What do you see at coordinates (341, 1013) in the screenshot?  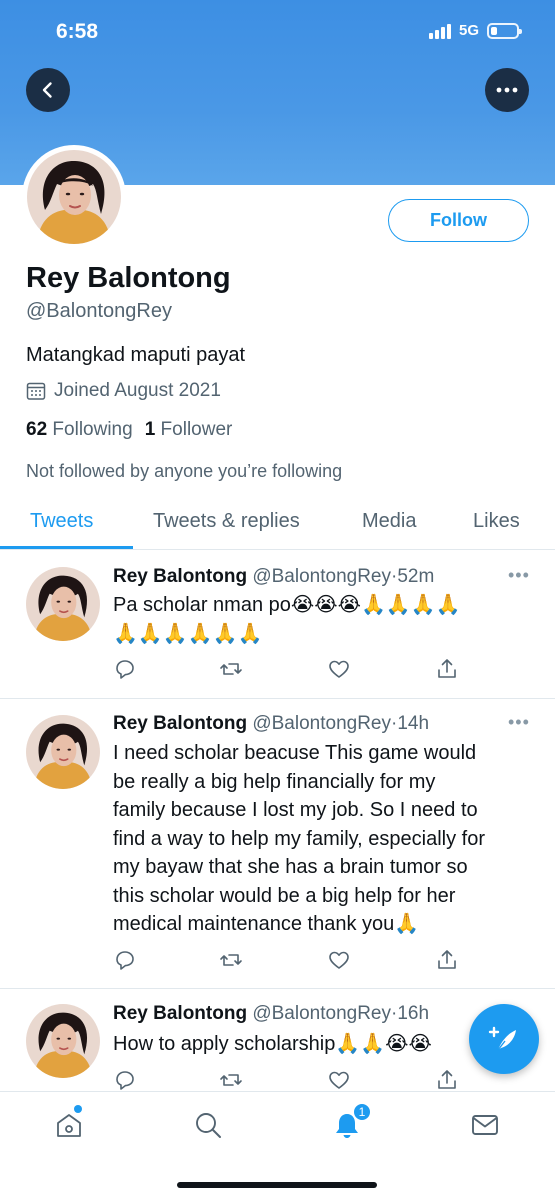 I see `tweet-handle-time: @BalontongRey·16h` at bounding box center [341, 1013].